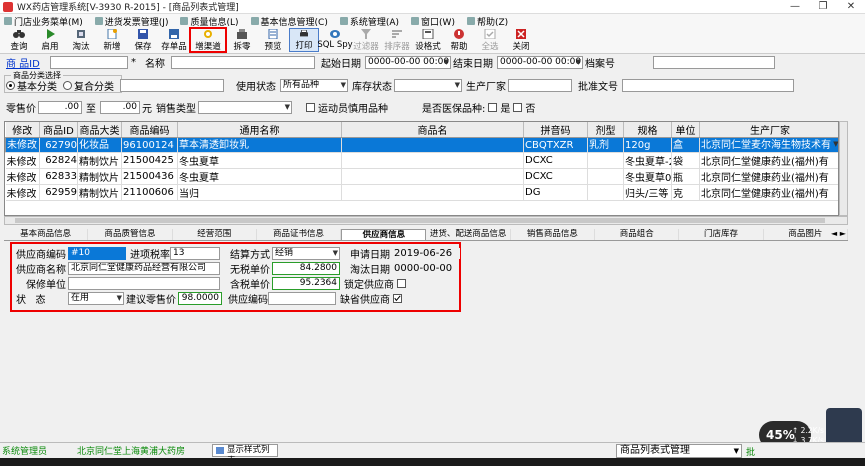  What do you see at coordinates (310, 107) in the screenshot?
I see `athlete-caution-checkbox` at bounding box center [310, 107].